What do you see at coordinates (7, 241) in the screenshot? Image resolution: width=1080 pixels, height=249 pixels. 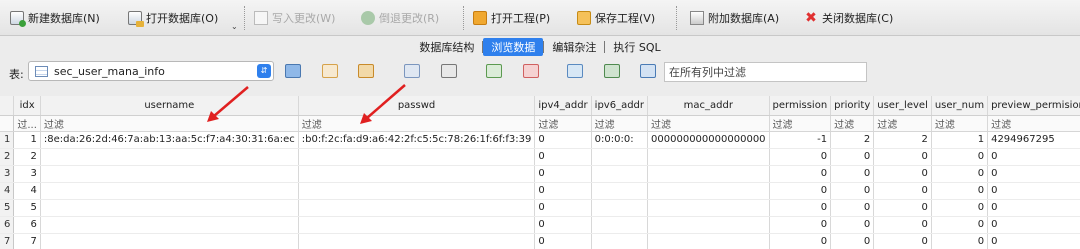 I see `row-number: 7` at bounding box center [7, 241].